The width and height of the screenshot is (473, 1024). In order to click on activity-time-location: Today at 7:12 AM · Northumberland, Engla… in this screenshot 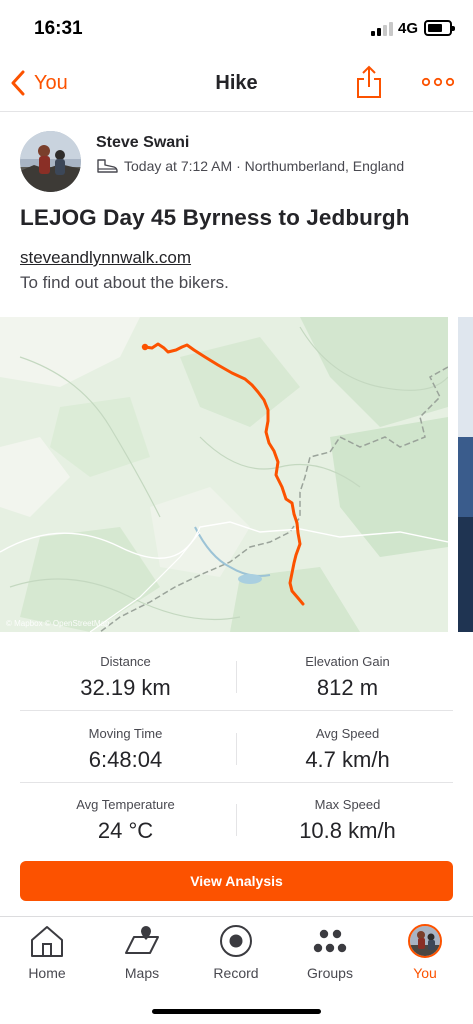, I will do `click(264, 166)`.